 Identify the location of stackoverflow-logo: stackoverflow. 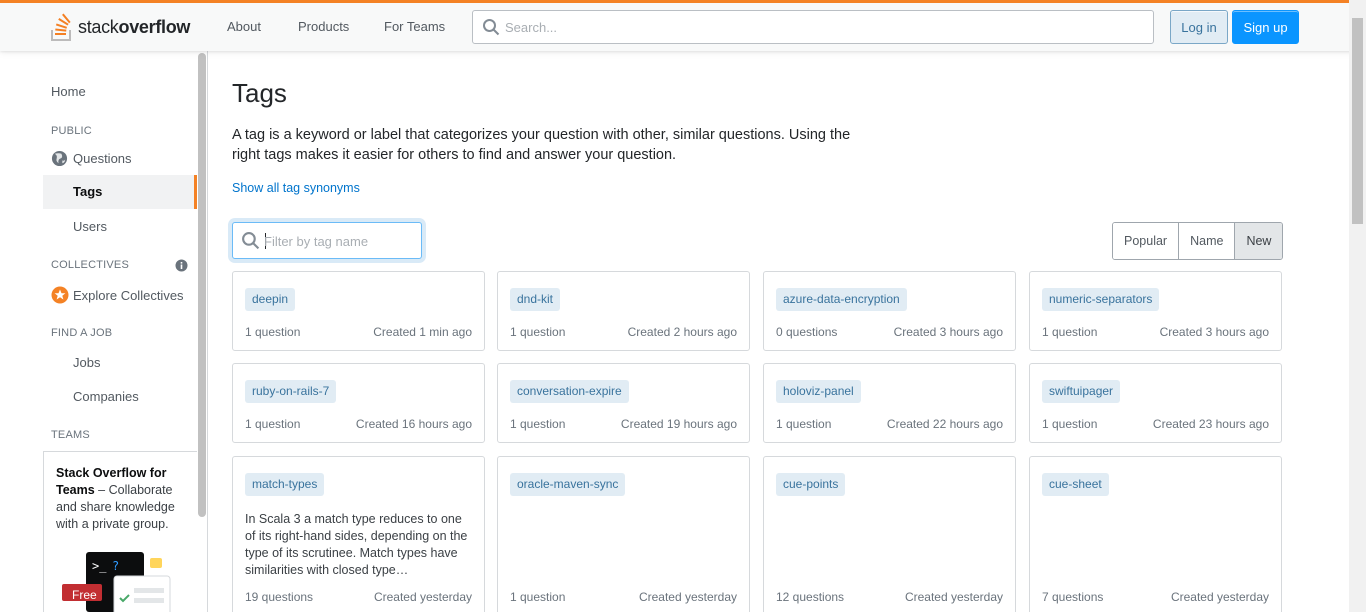
(125, 27).